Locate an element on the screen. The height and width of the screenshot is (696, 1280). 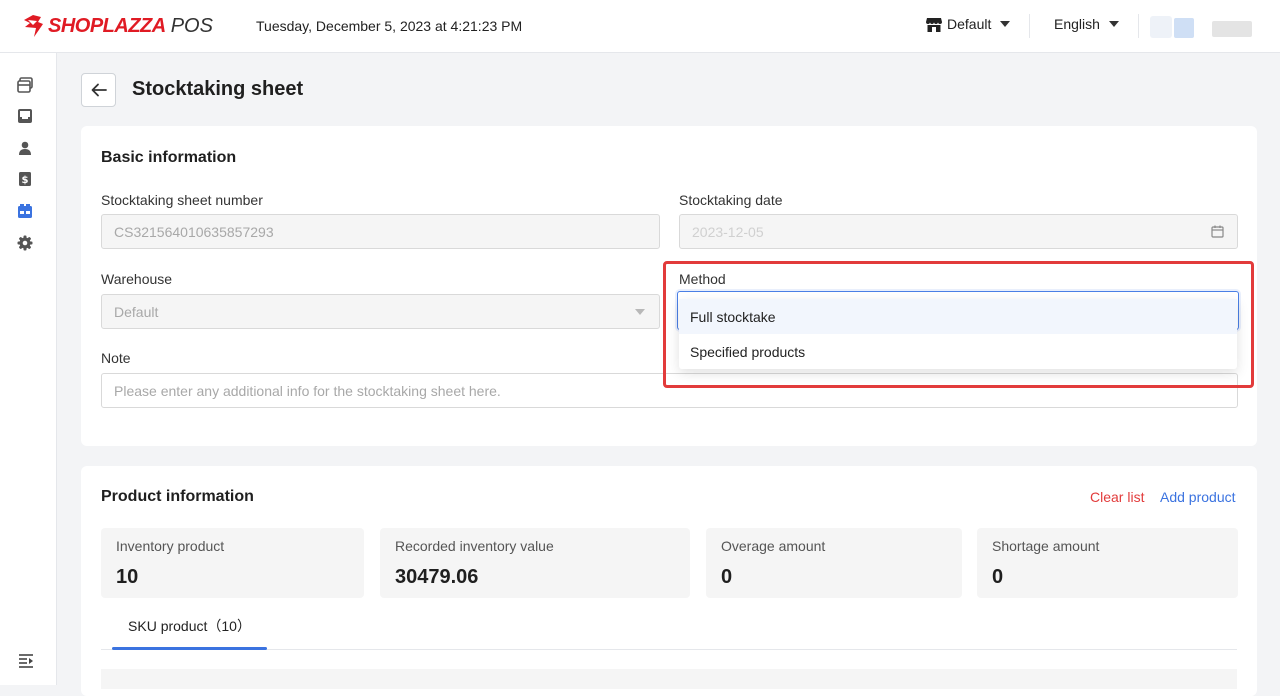
add-product-button: Add product is located at coordinates (1198, 497).